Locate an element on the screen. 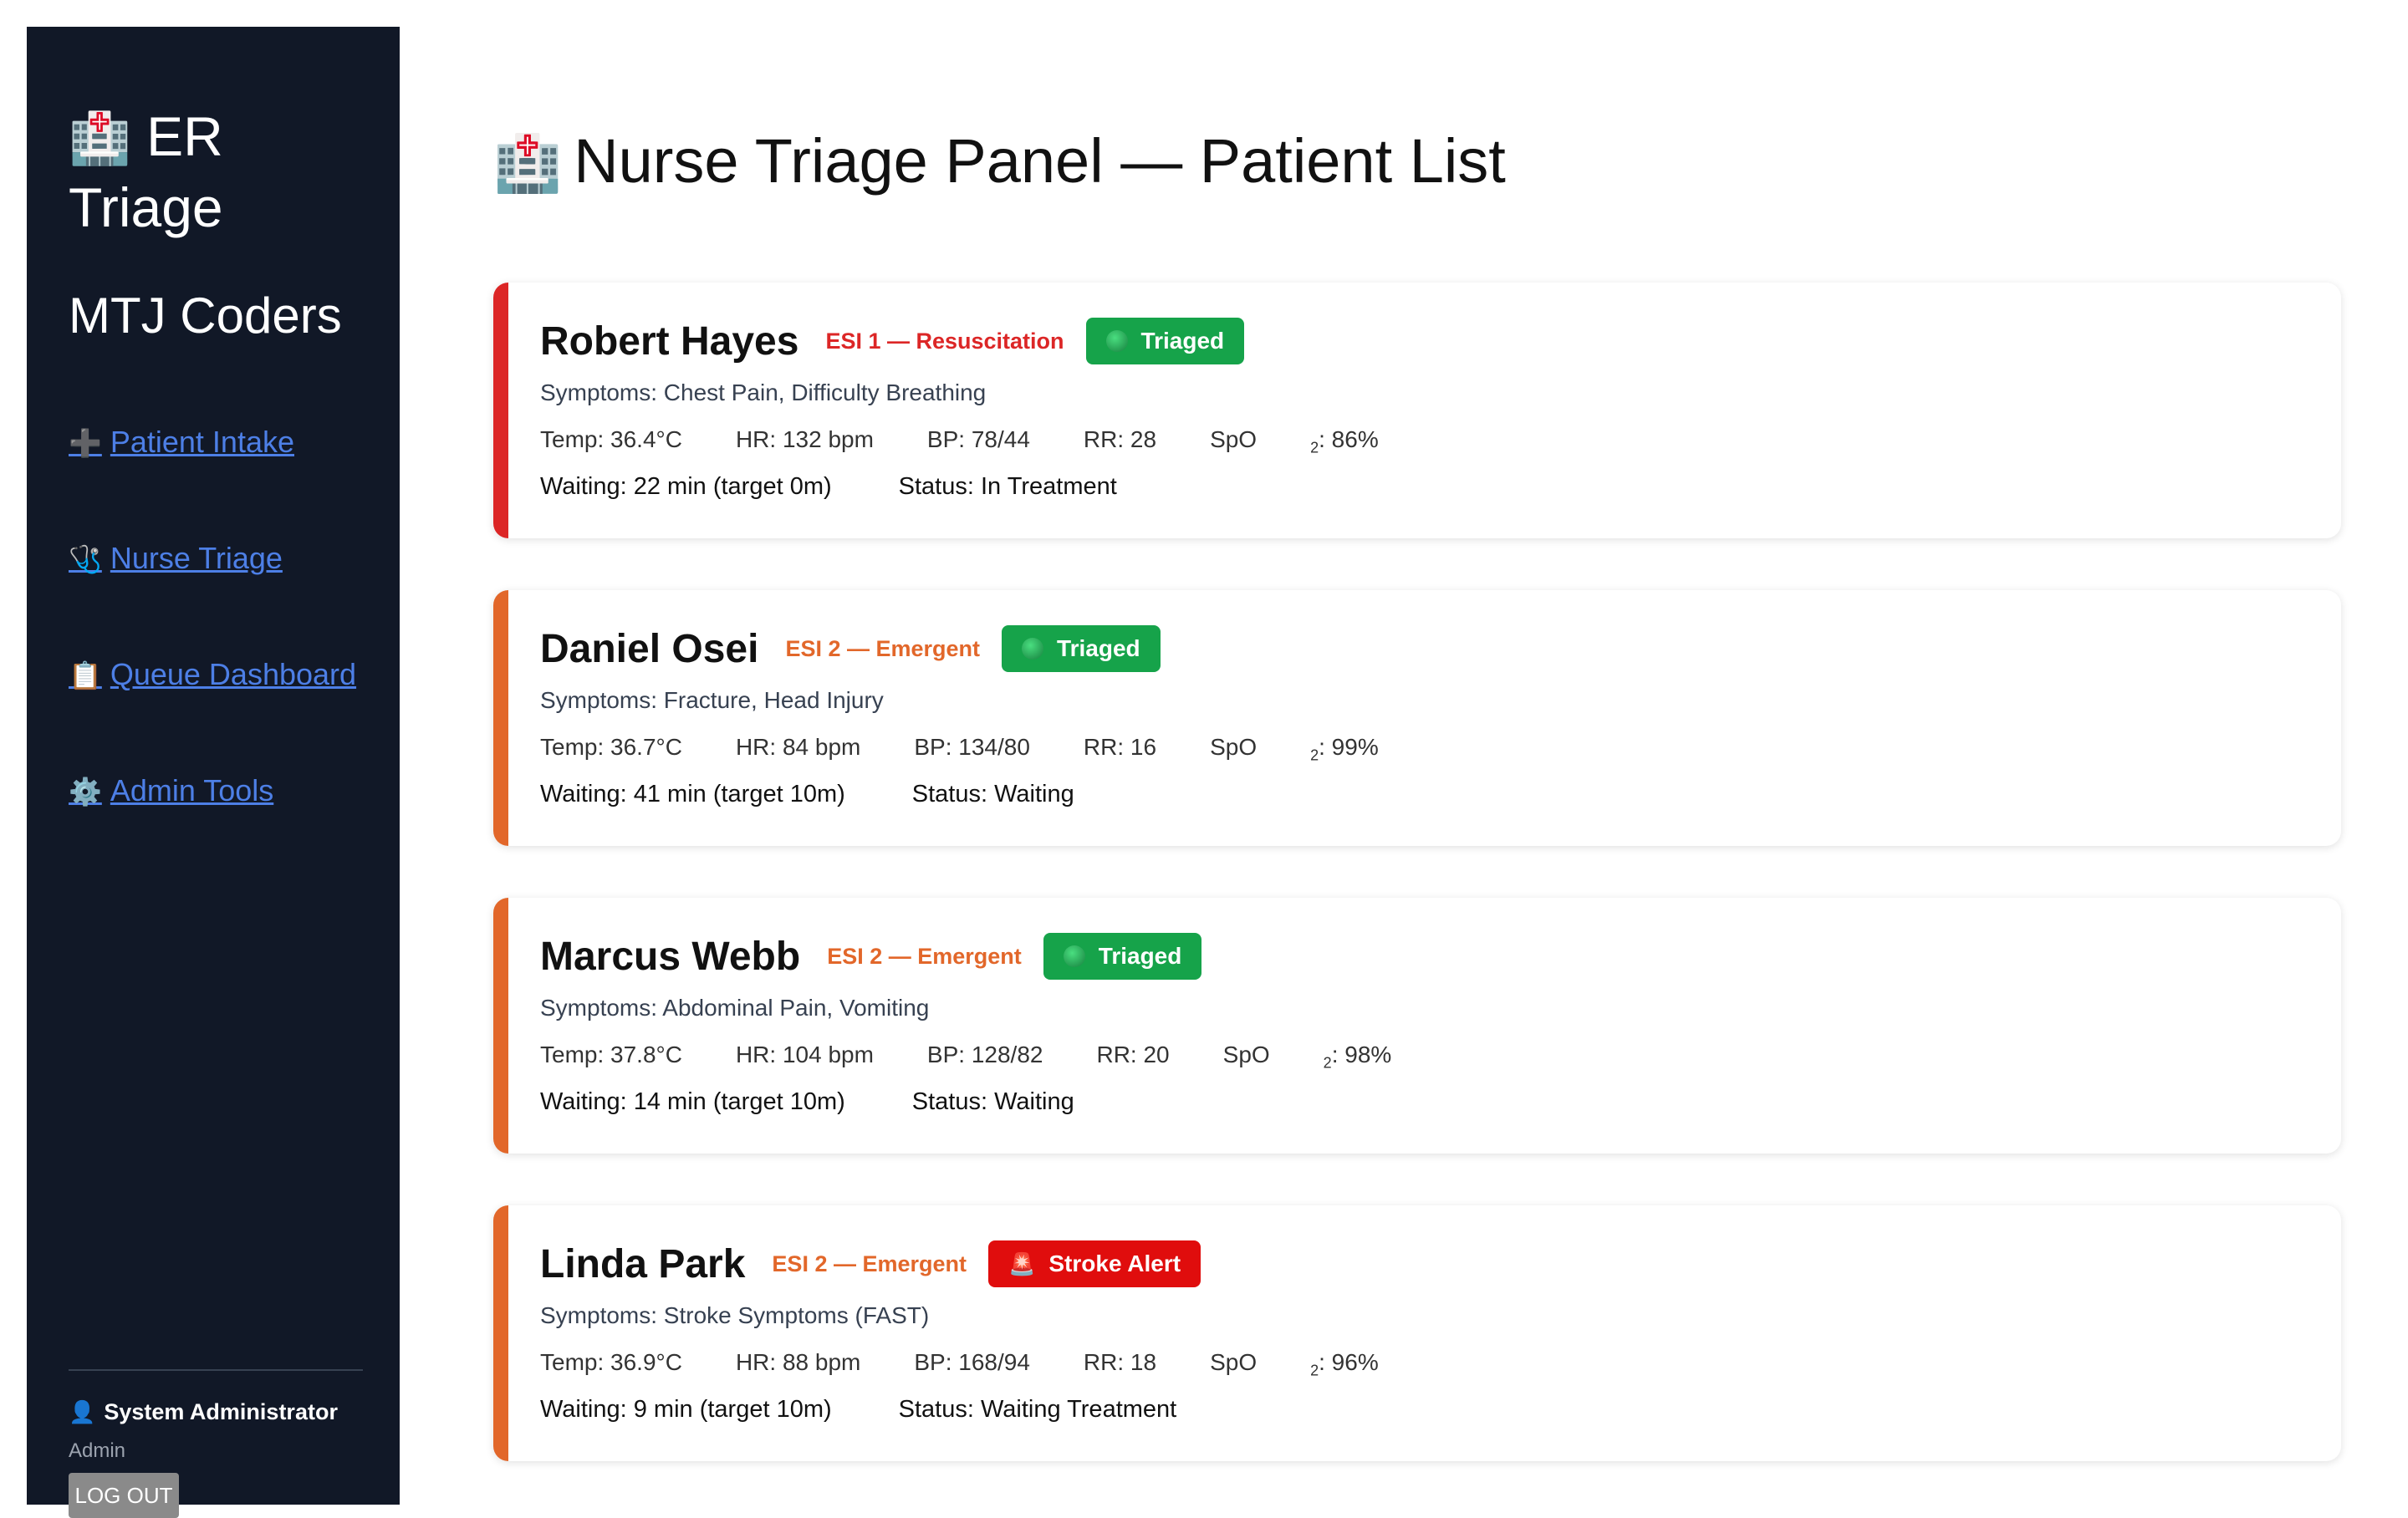 The height and width of the screenshot is (1518, 2408). page-title: 🏥 Nurse Triage Panel — Patient List is located at coordinates (1000, 160).